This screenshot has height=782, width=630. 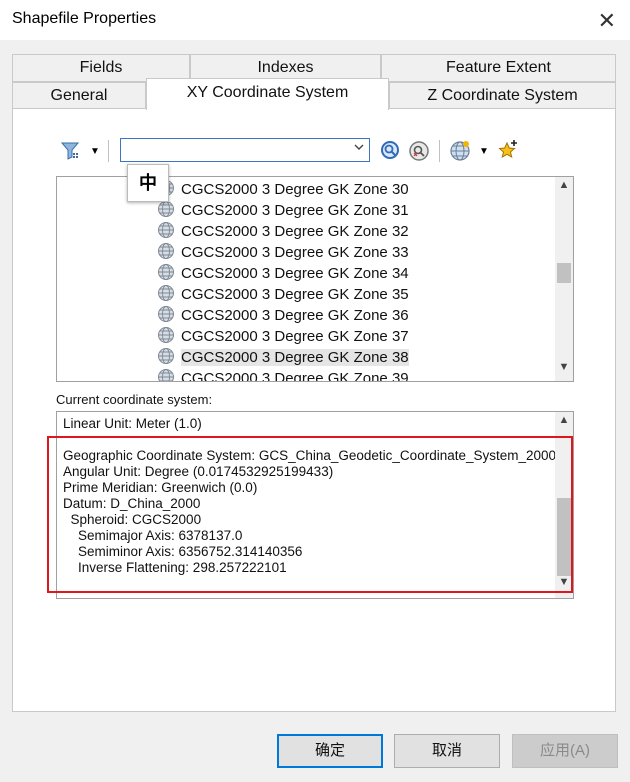 What do you see at coordinates (71, 153) in the screenshot?
I see `filter-icon` at bounding box center [71, 153].